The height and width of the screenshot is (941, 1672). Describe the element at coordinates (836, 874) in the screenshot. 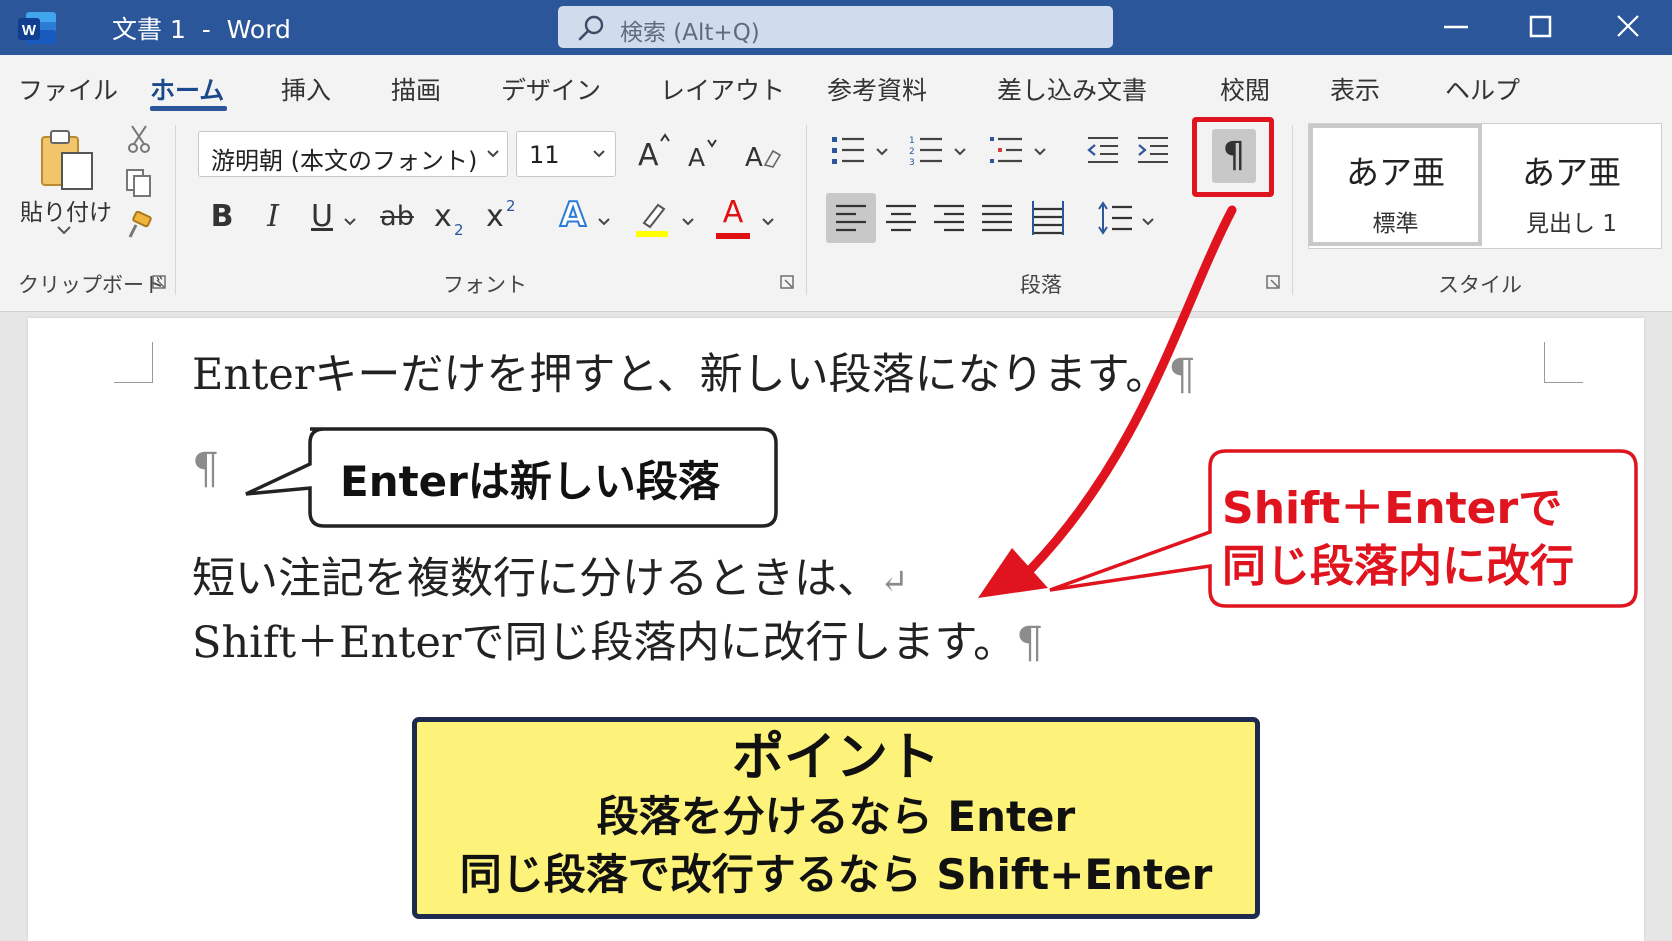

I see `point-line-2: 同じ段落で改行するなら Shift+Enter` at that location.